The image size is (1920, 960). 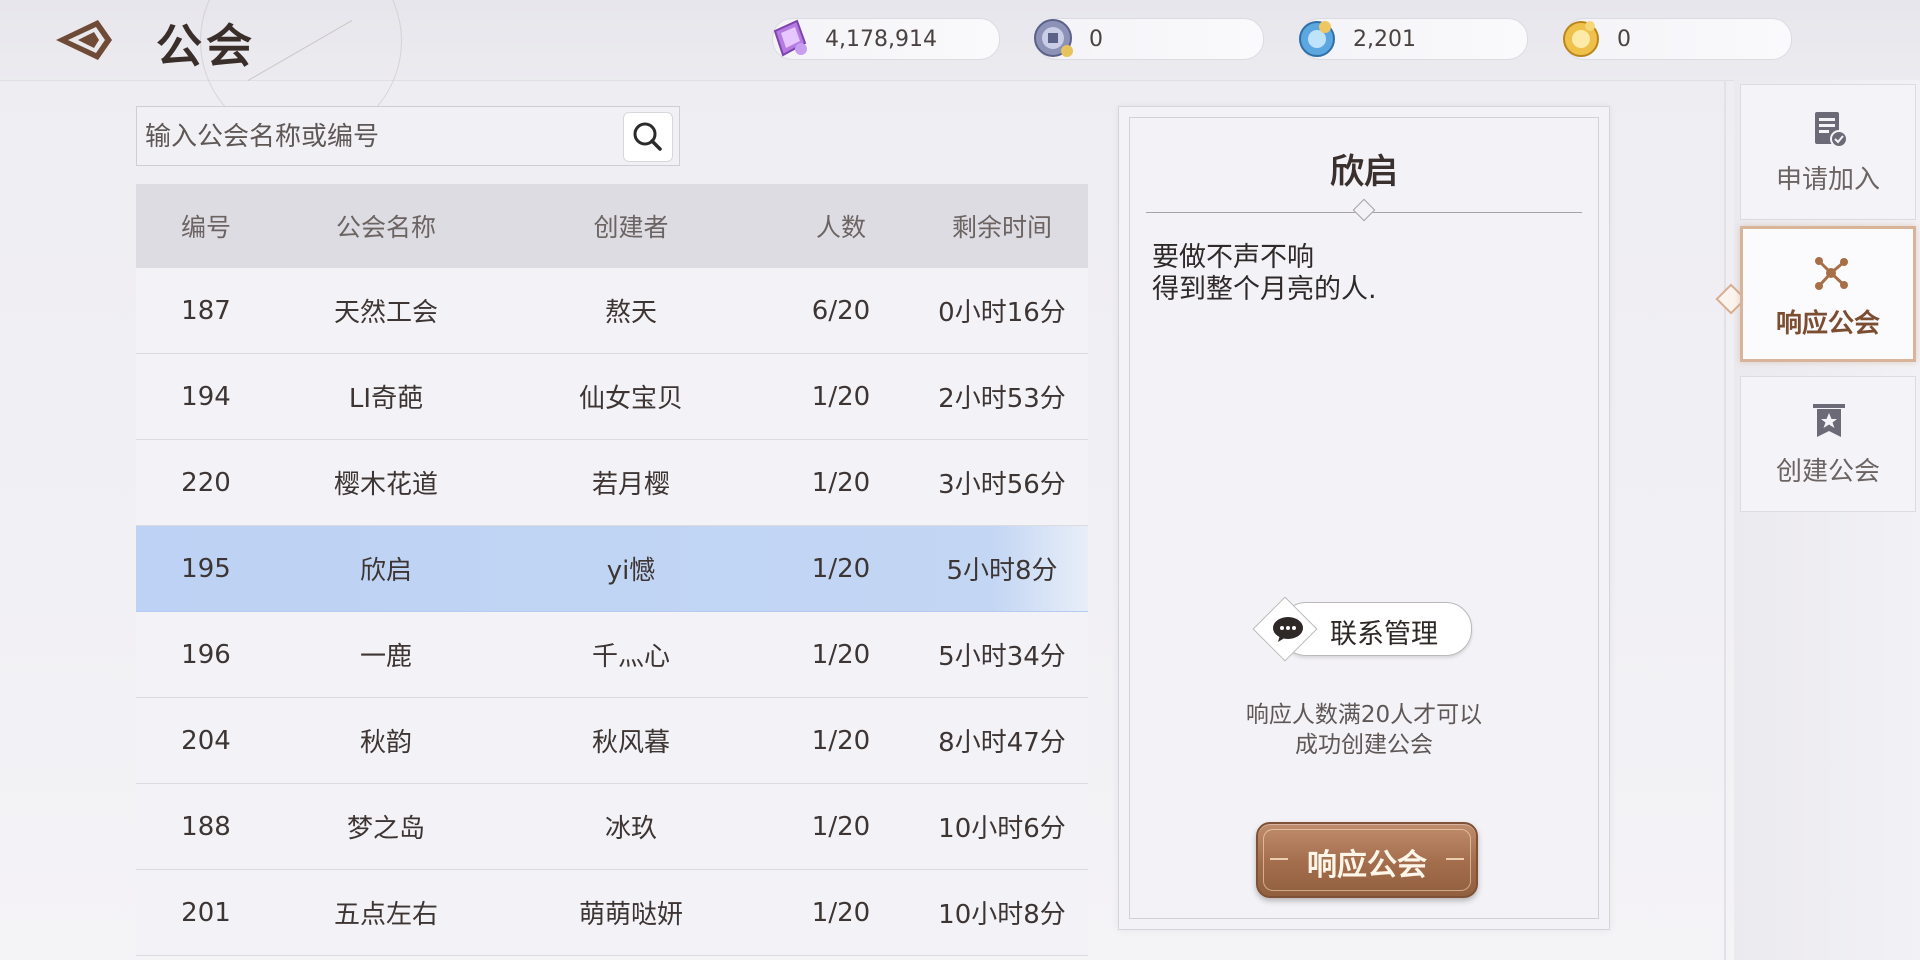 What do you see at coordinates (385, 485) in the screenshot?
I see `cell-name: 樱木花道` at bounding box center [385, 485].